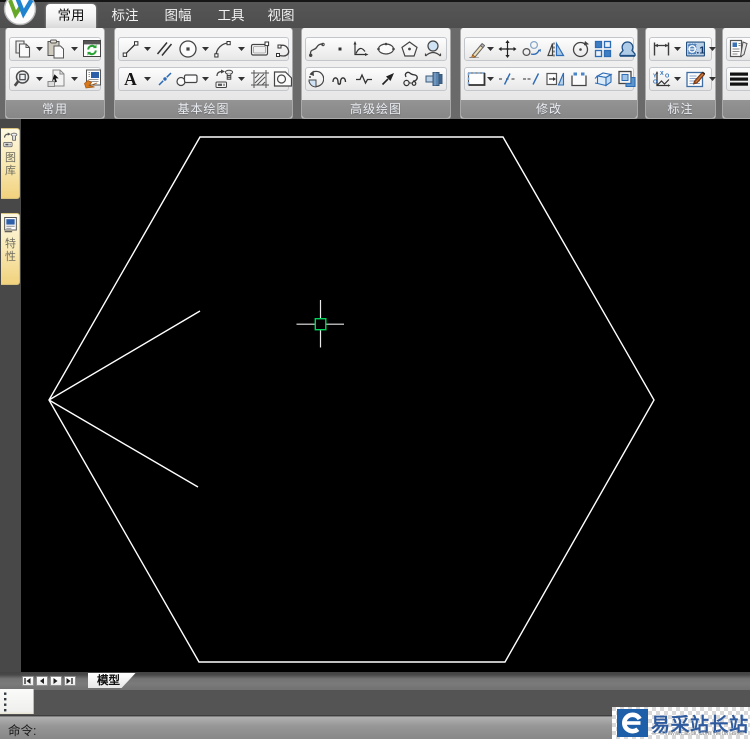 The image size is (750, 739). I want to click on svg-text: X, so click(662, 74).